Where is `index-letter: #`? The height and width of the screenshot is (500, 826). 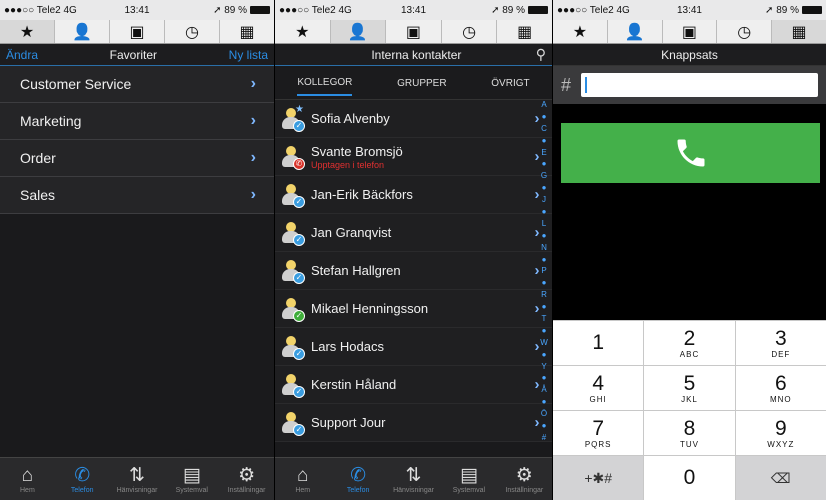 index-letter: # is located at coordinates (544, 437).